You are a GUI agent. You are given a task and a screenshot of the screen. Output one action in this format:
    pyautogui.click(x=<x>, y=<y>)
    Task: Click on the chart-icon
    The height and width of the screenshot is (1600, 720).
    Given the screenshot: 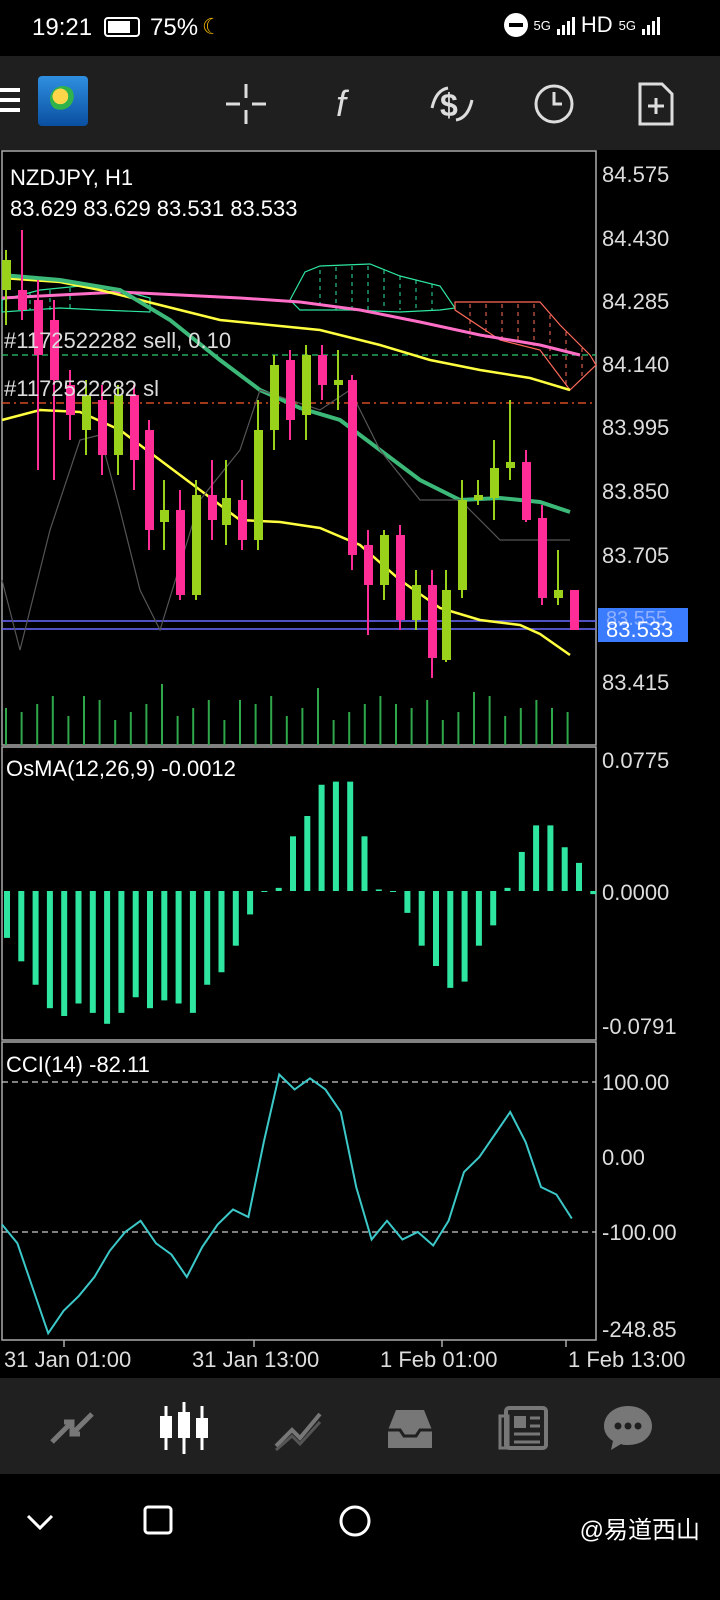 What is the action you would take?
    pyautogui.click(x=184, y=1428)
    